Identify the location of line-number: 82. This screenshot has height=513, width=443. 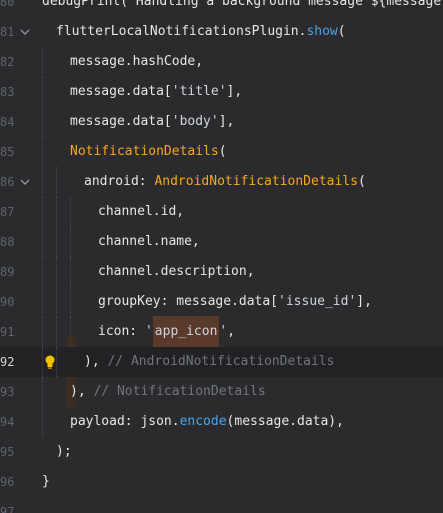
(7, 62).